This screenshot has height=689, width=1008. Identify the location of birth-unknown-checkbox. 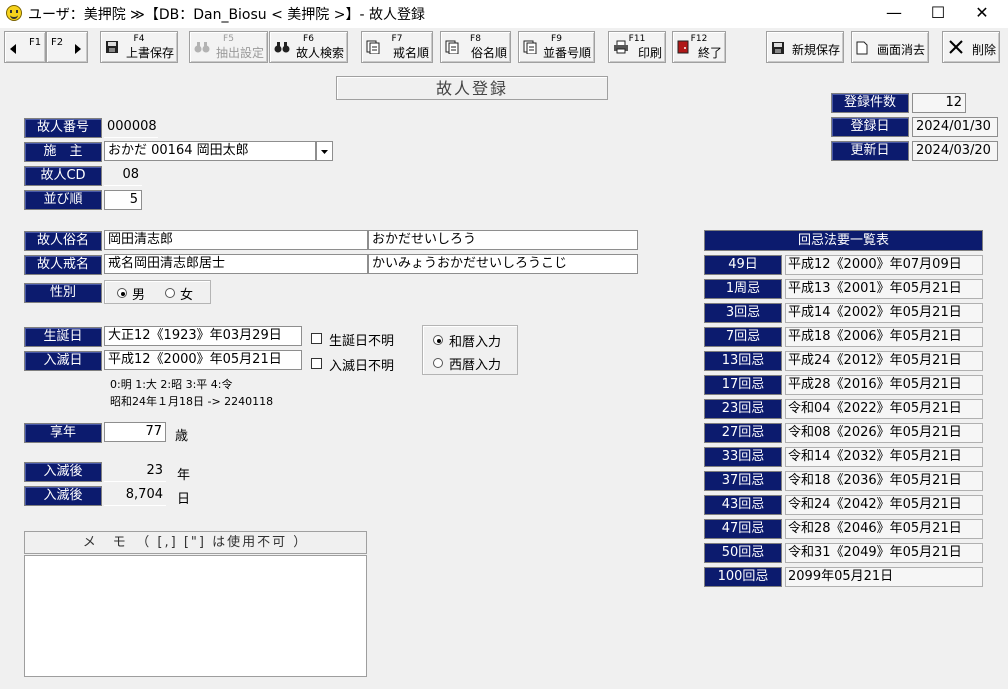
(316, 338).